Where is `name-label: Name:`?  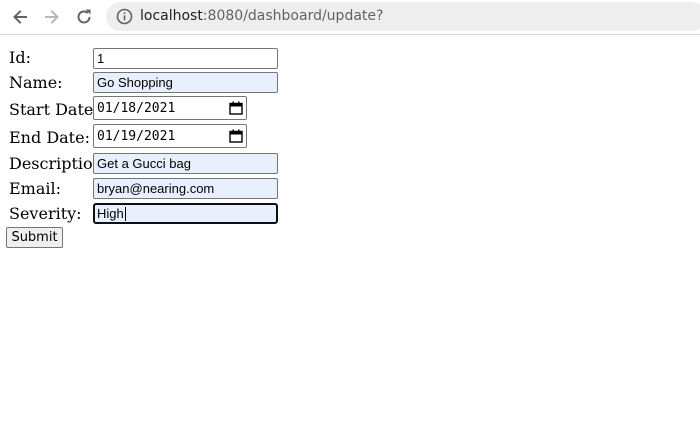 name-label: Name: is located at coordinates (36, 82).